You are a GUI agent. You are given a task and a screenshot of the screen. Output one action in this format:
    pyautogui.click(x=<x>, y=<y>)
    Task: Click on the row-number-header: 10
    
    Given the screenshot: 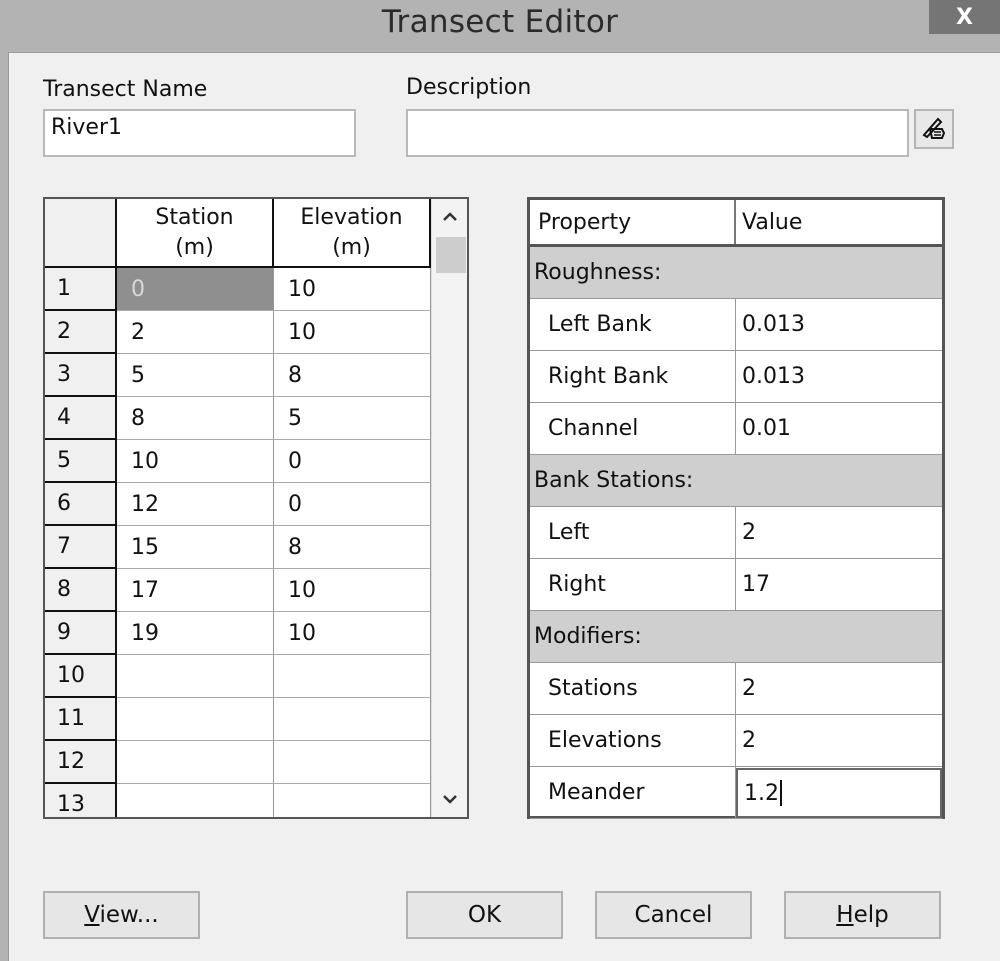 What is the action you would take?
    pyautogui.click(x=81, y=676)
    